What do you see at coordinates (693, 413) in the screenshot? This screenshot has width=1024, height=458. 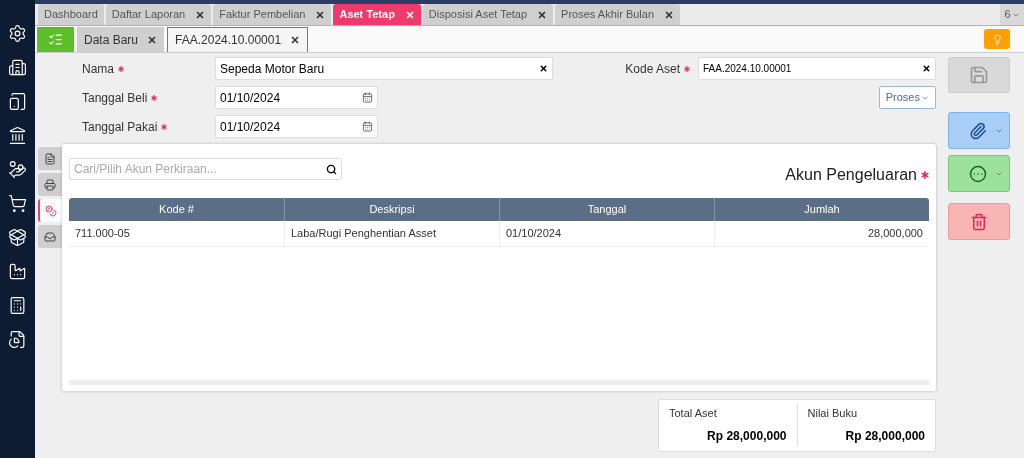 I see `summary-label: Total Aset` at bounding box center [693, 413].